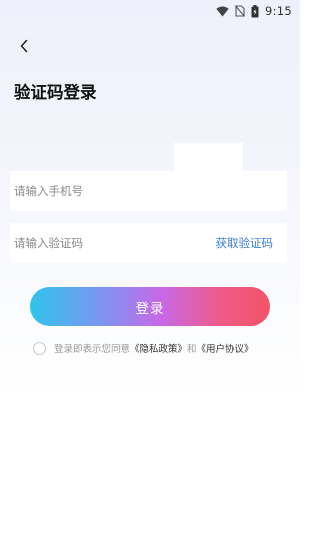 The width and height of the screenshot is (320, 533). I want to click on agreement-prefix: 登录即表示您同意, so click(92, 349).